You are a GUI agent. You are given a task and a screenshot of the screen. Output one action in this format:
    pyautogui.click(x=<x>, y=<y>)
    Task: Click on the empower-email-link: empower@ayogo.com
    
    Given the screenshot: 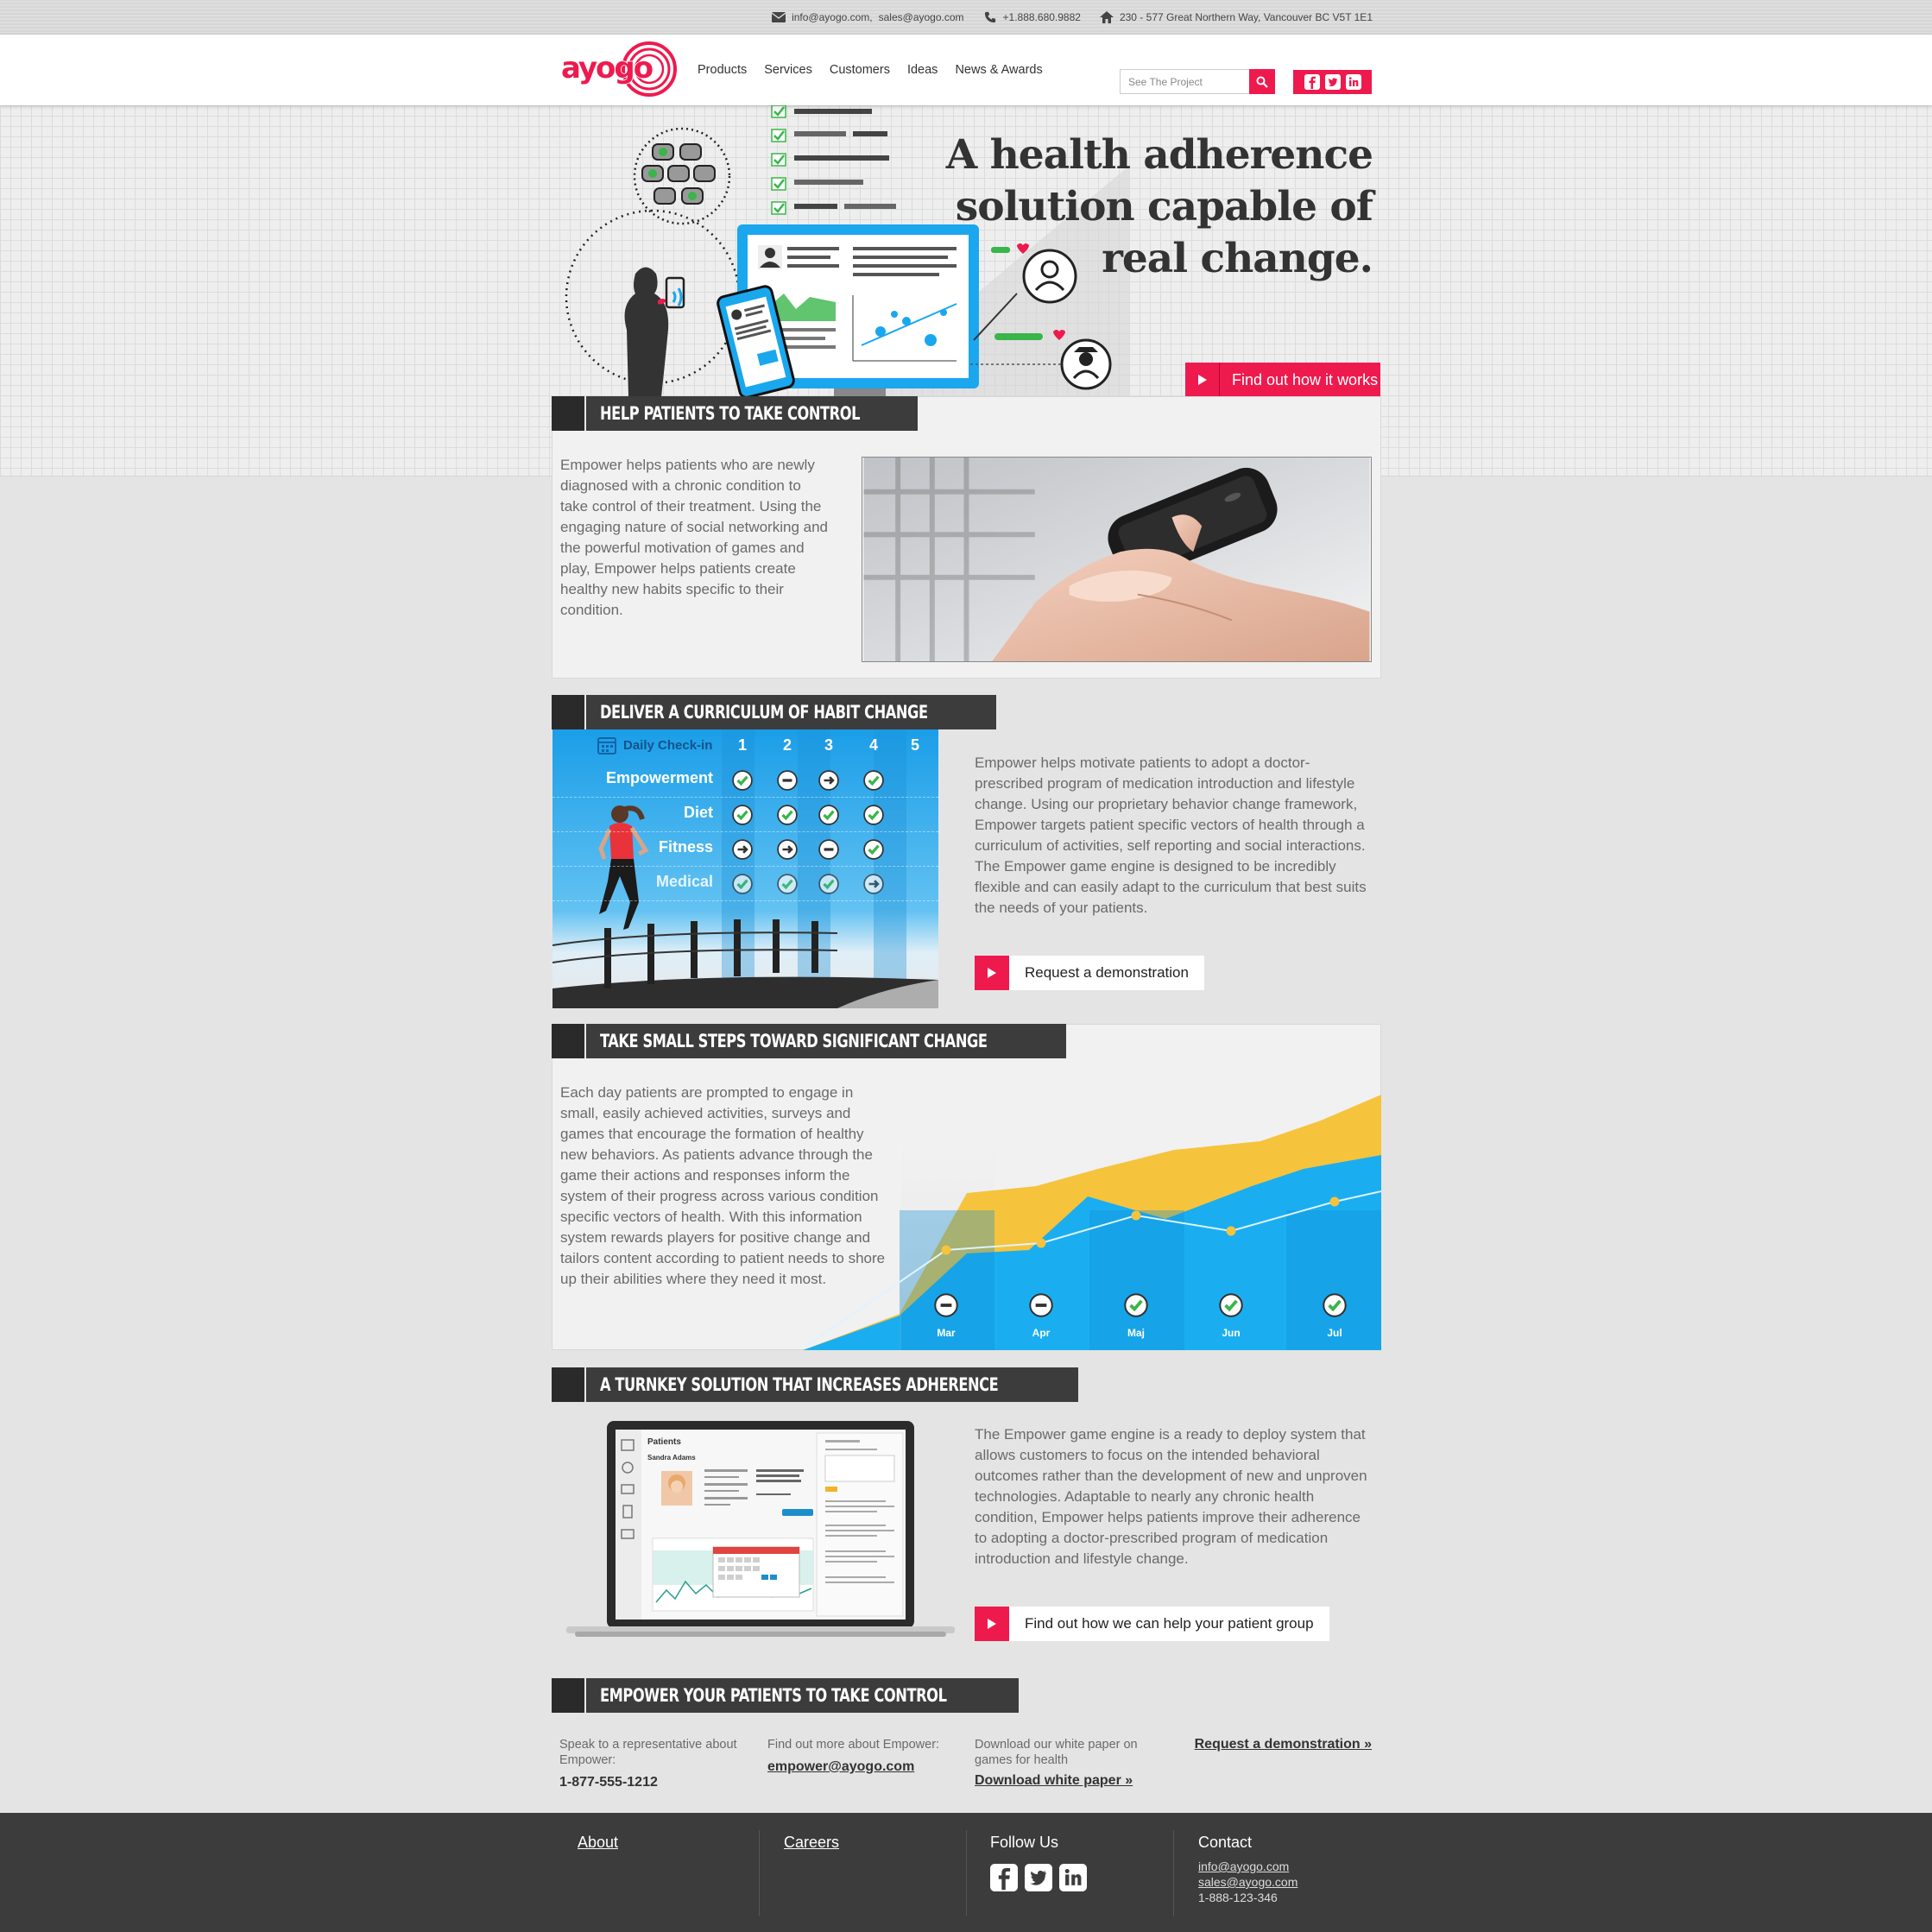 What is the action you would take?
    pyautogui.click(x=862, y=1767)
    